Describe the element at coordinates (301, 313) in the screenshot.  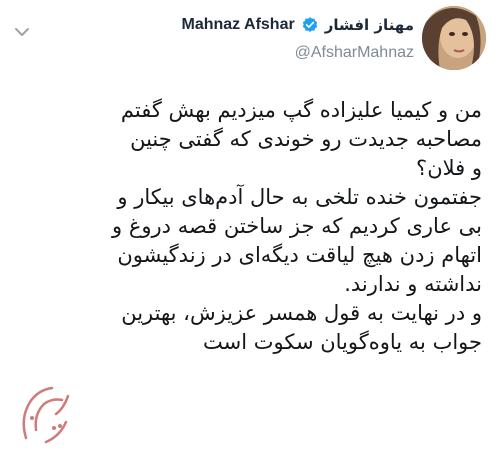
I see `tweet-body-line: و در نهایت به قول همسر عزیزش، بهترین` at that location.